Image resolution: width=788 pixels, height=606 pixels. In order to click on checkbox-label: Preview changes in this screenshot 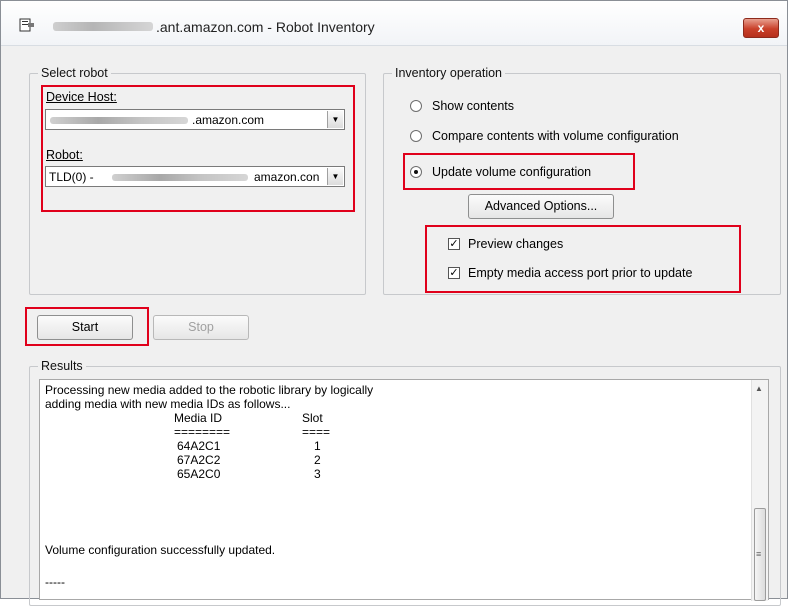, I will do `click(516, 244)`.